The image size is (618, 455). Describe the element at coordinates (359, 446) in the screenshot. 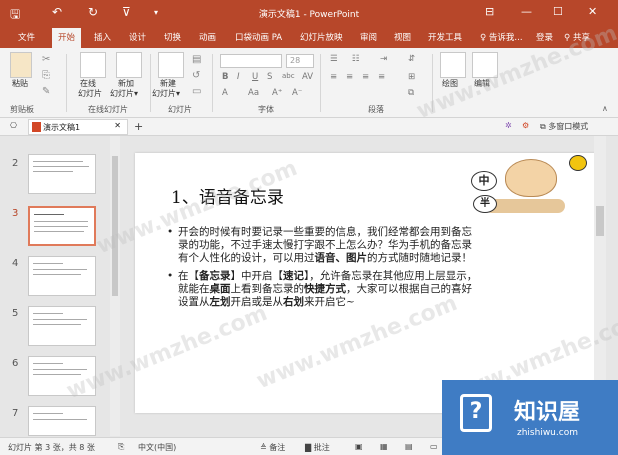

I see `normal-view-icon: ▣` at that location.